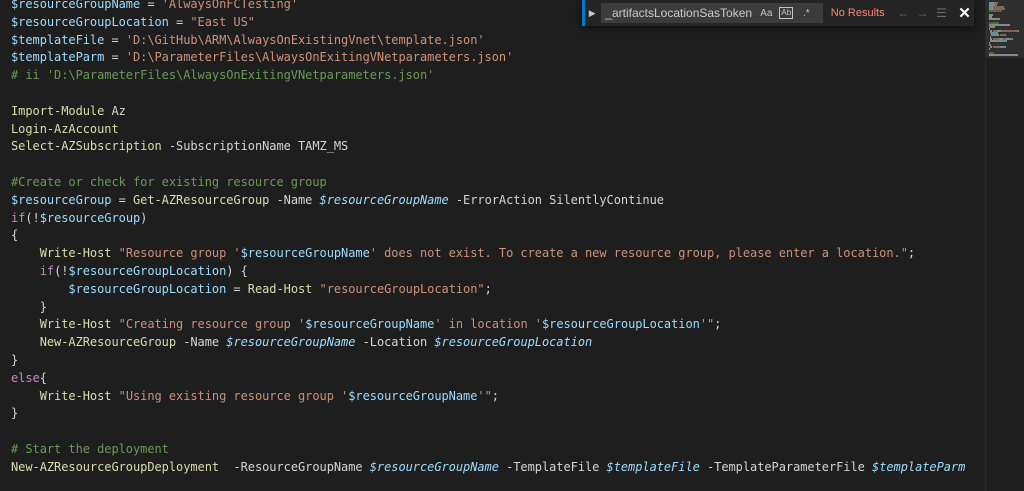  What do you see at coordinates (552, 466) in the screenshot?
I see `code-token: -TemplateFile` at bounding box center [552, 466].